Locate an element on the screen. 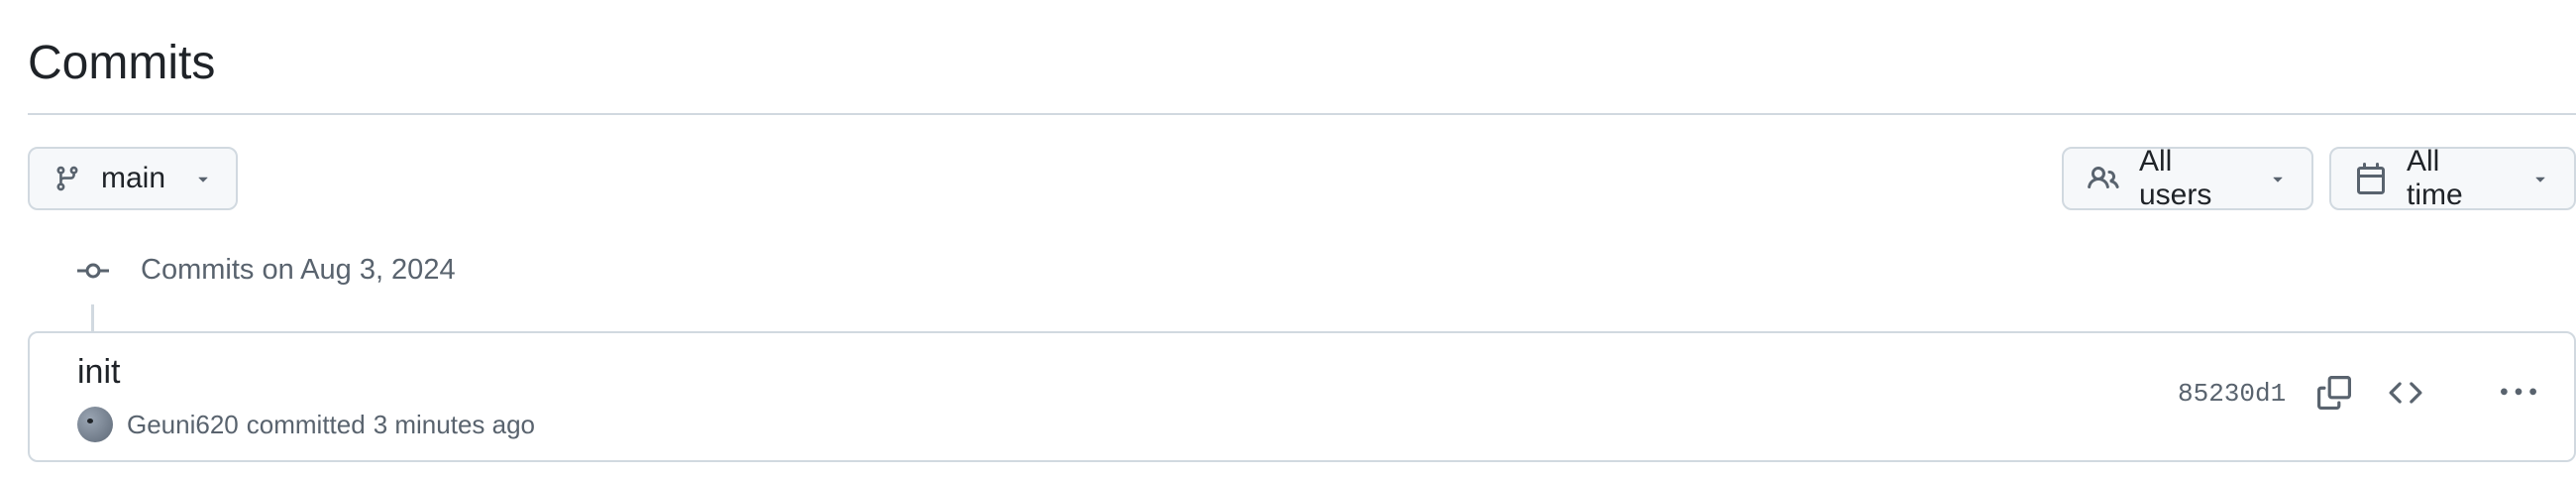 This screenshot has height=480, width=2576. browse-code-button is located at coordinates (2405, 394).